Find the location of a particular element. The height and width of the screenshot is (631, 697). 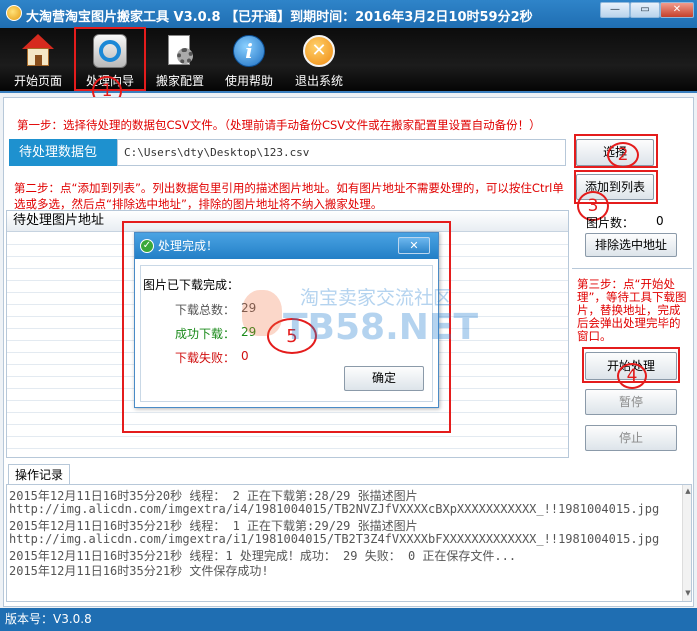

minimize-button: — is located at coordinates (615, 10).